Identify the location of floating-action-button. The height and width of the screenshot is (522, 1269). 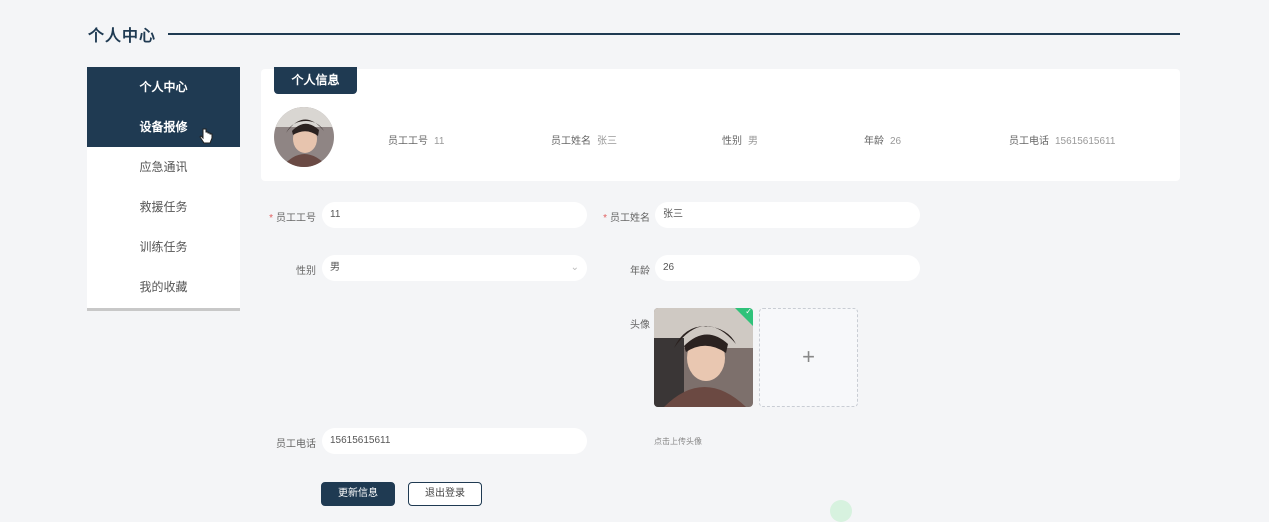
(841, 511).